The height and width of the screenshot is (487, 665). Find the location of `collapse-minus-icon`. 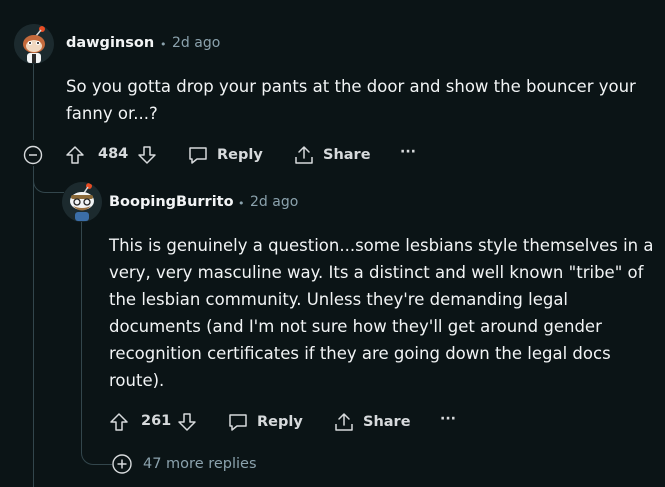

collapse-minus-icon is located at coordinates (33, 155).